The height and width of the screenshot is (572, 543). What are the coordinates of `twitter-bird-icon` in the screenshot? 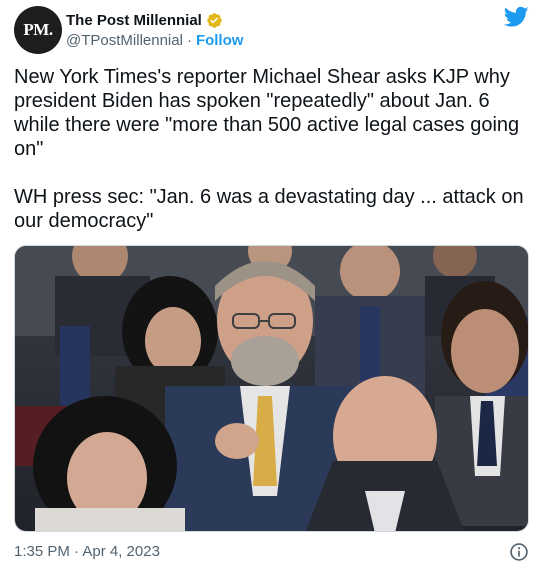 It's located at (516, 17).